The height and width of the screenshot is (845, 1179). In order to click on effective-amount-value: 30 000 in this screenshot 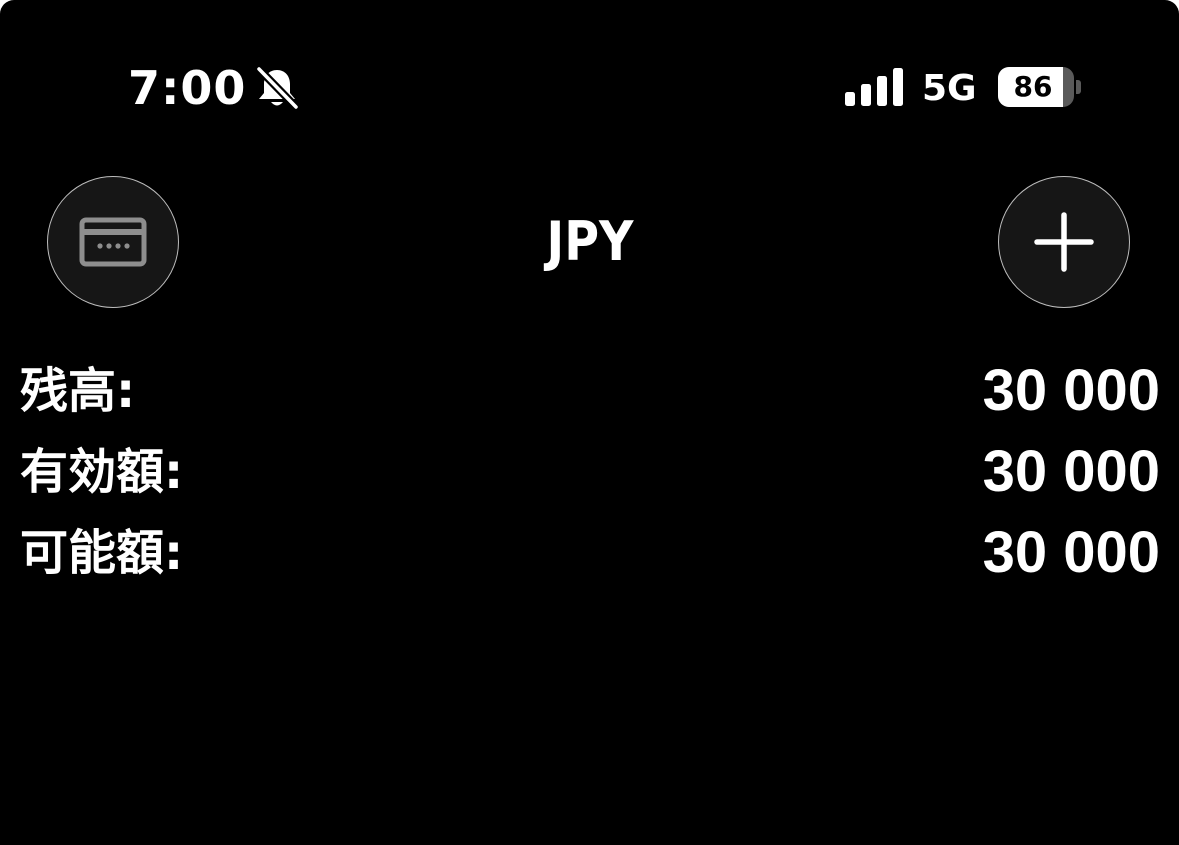, I will do `click(1071, 471)`.